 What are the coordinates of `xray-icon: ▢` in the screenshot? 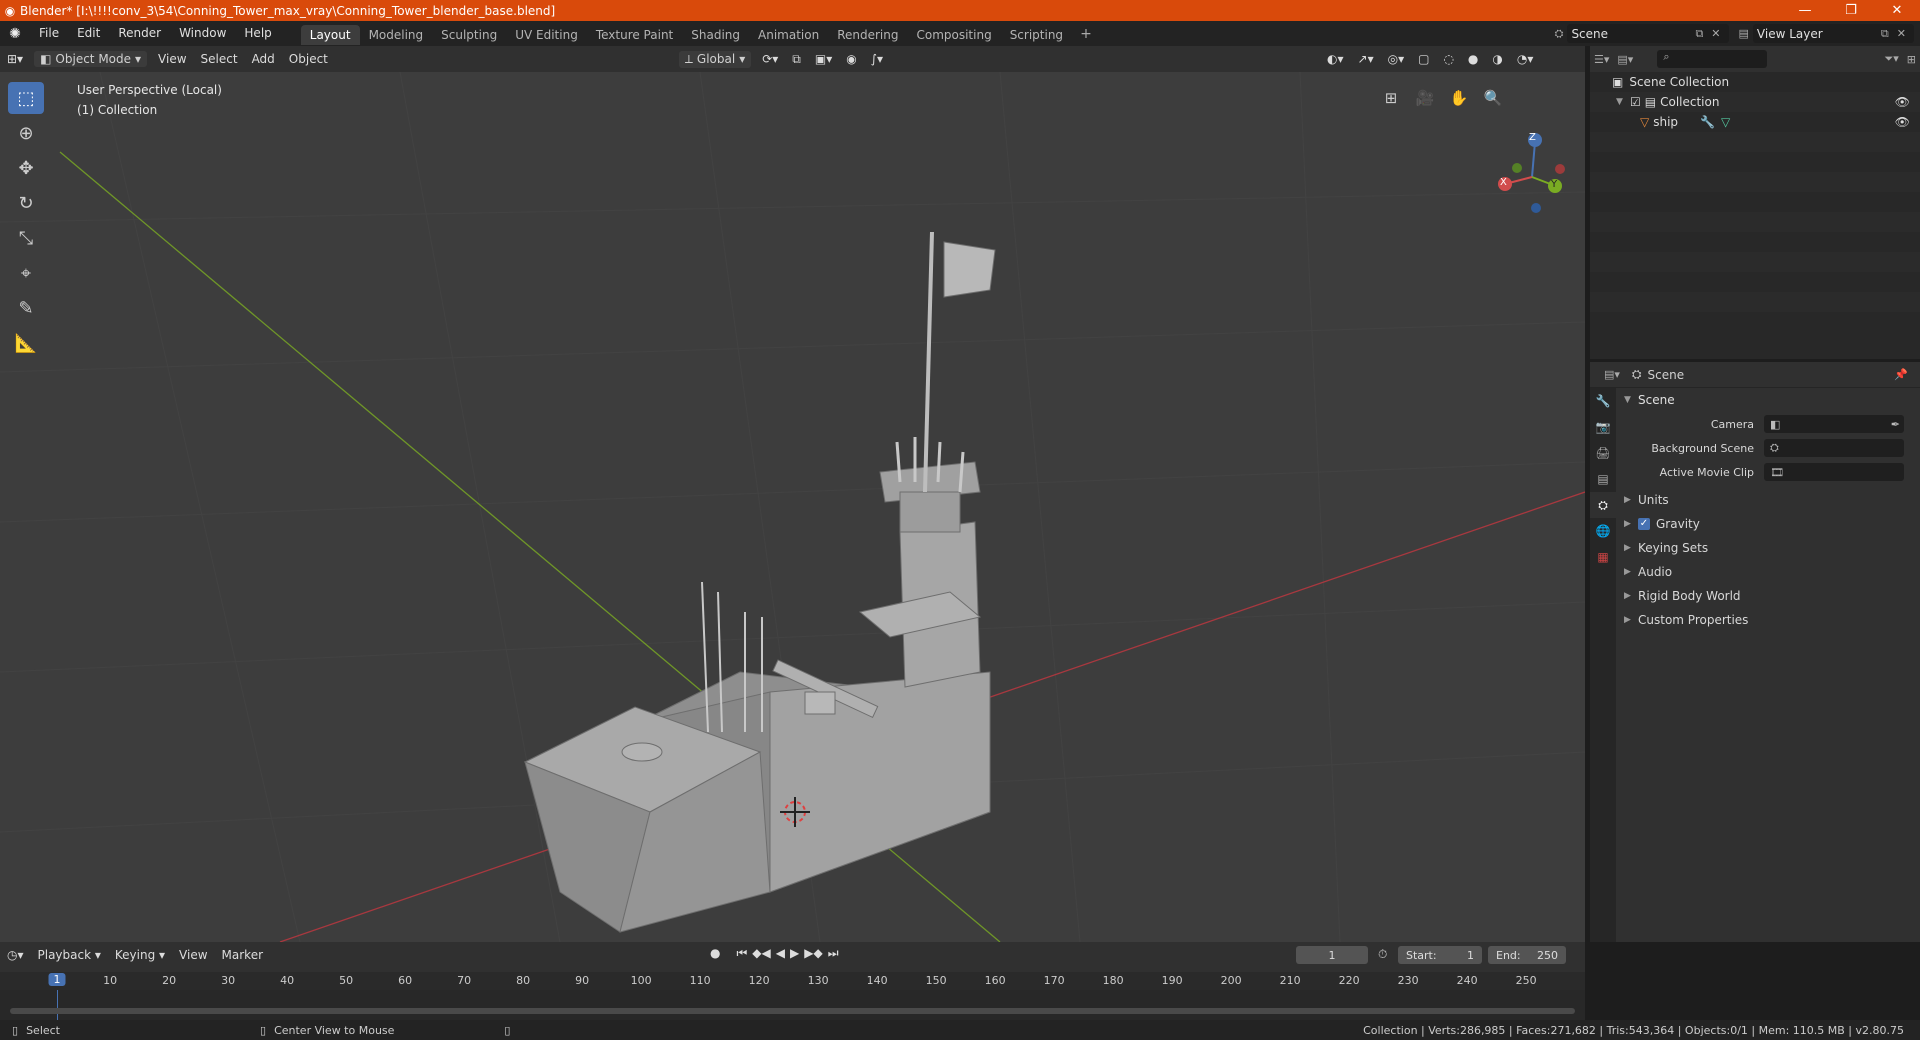 It's located at (1423, 59).